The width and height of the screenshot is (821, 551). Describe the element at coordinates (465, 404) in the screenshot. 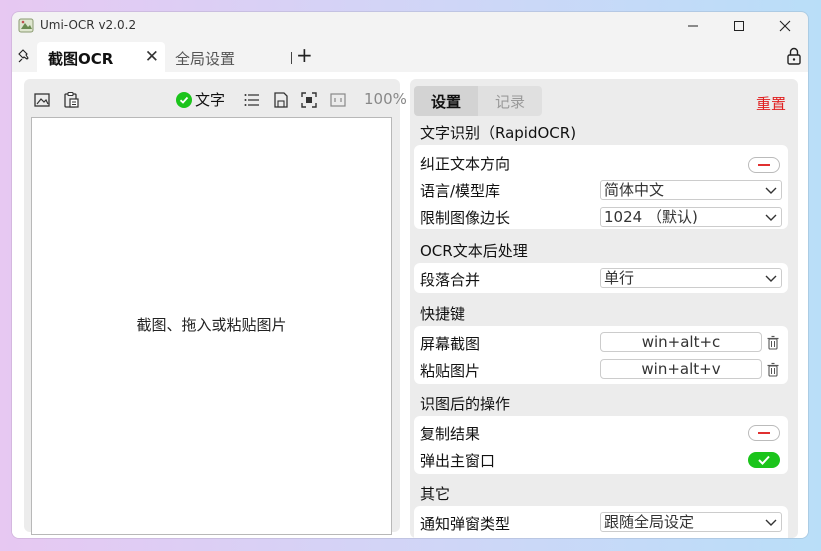

I see `section-title-after-ocr: 识图后的操作` at that location.